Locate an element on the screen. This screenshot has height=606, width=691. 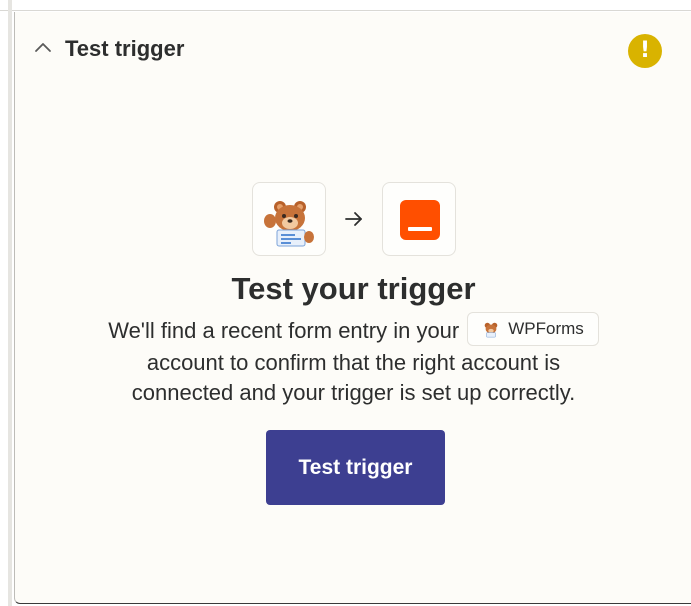
app-chip: WPForms is located at coordinates (533, 329).